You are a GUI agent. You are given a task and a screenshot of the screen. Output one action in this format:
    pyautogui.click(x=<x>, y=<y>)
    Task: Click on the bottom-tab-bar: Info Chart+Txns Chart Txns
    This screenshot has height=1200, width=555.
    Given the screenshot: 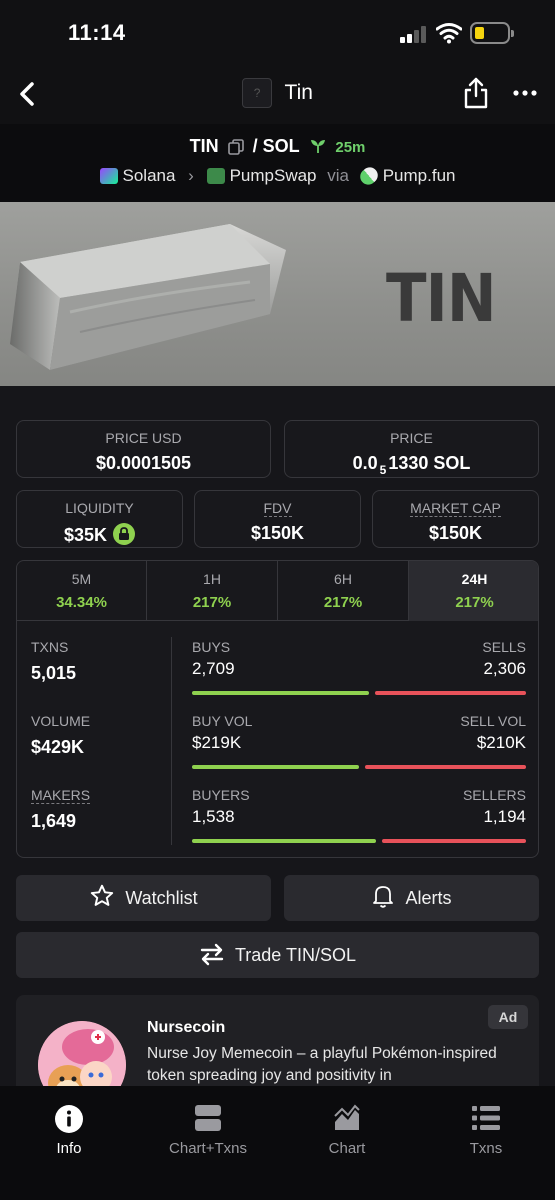 What is the action you would take?
    pyautogui.click(x=277, y=1143)
    